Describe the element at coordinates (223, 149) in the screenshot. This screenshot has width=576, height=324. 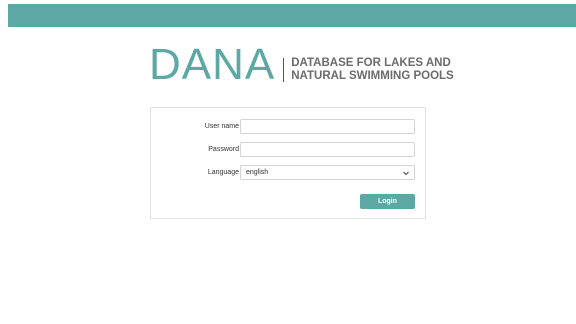
I see `password-label: Password` at that location.